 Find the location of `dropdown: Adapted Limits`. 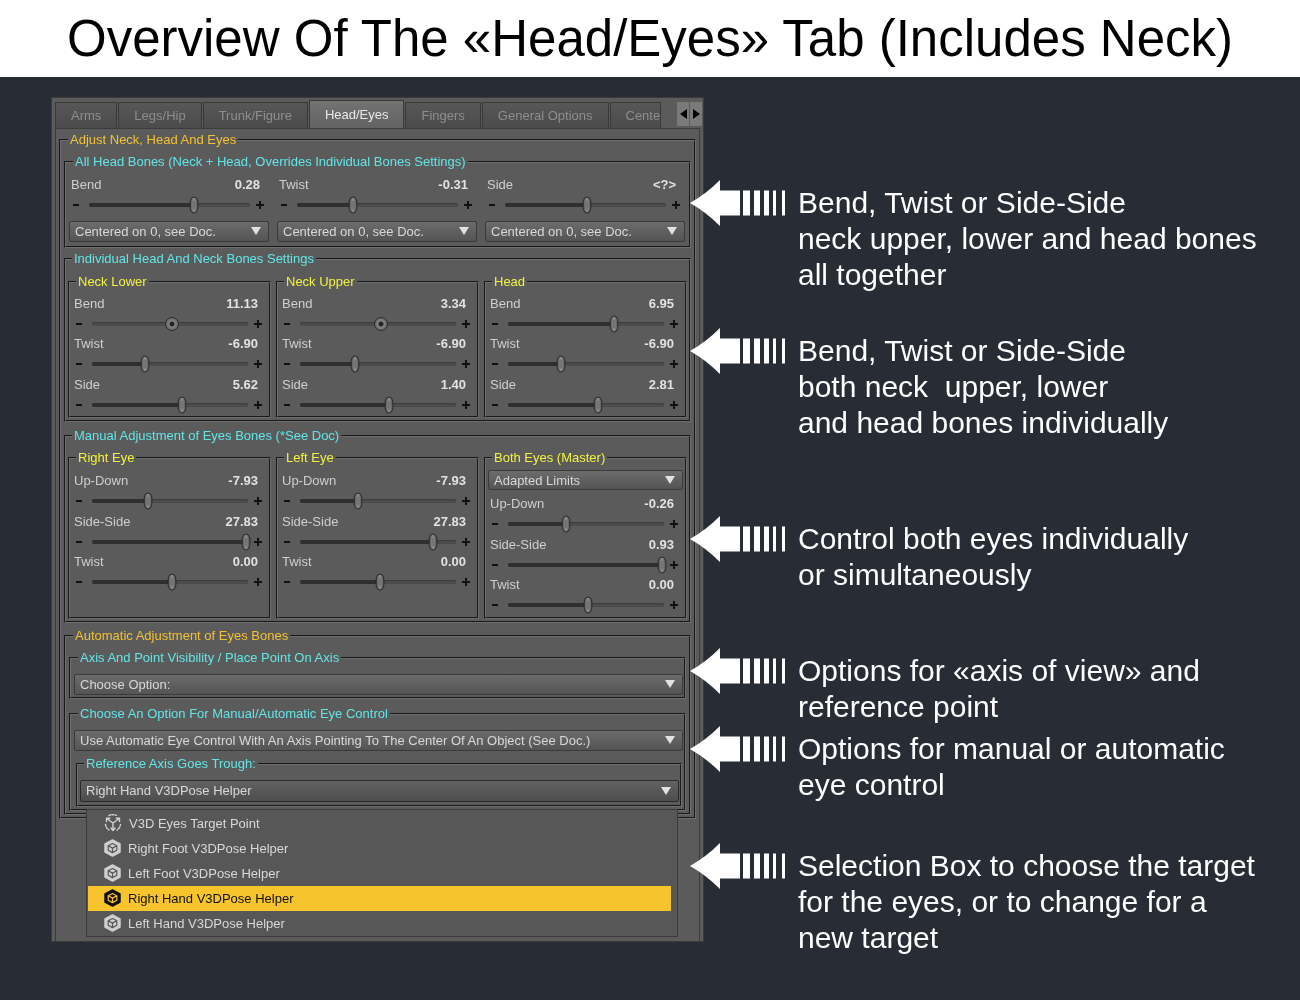

dropdown: Adapted Limits is located at coordinates (585, 480).